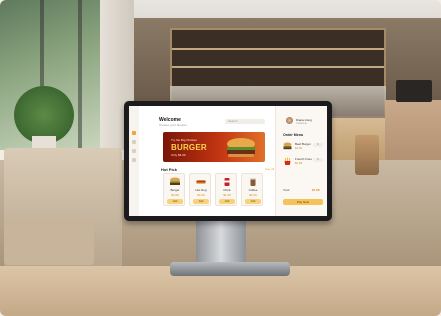  What do you see at coordinates (134, 133) in the screenshot?
I see `home-icon` at bounding box center [134, 133].